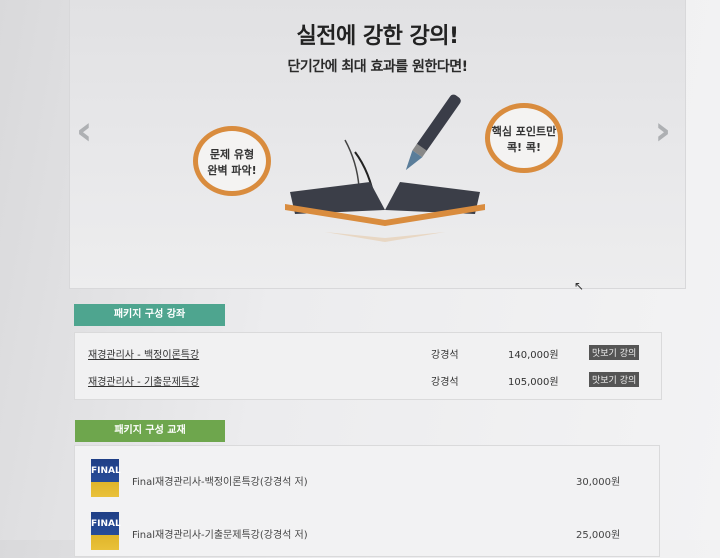 This screenshot has height=558, width=720. I want to click on bubble-right-line2: 콕! 콕!, so click(524, 147).